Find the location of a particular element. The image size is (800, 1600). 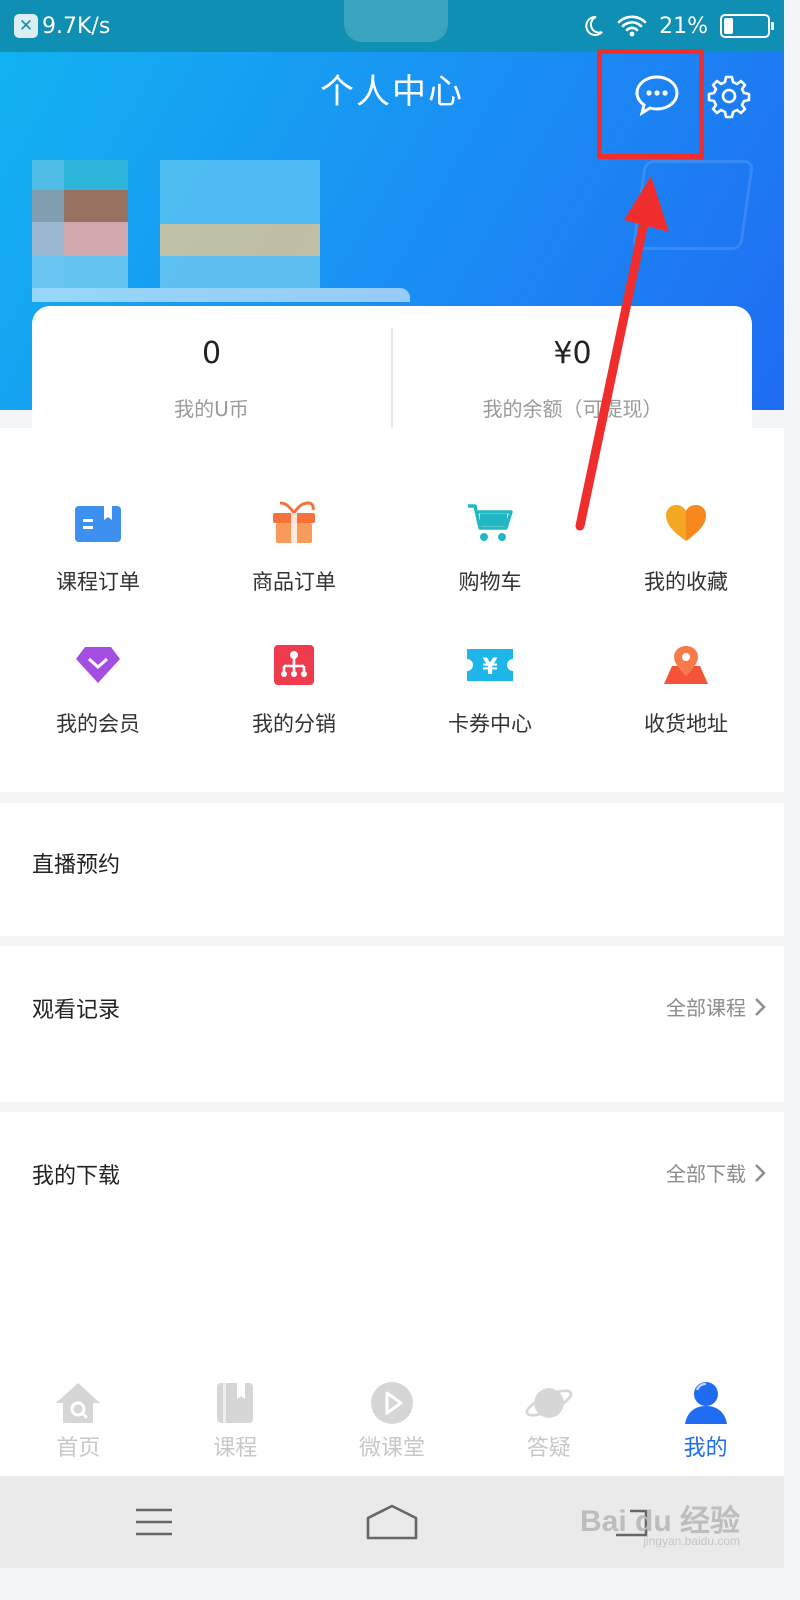

distribution-icon is located at coordinates (294, 665).